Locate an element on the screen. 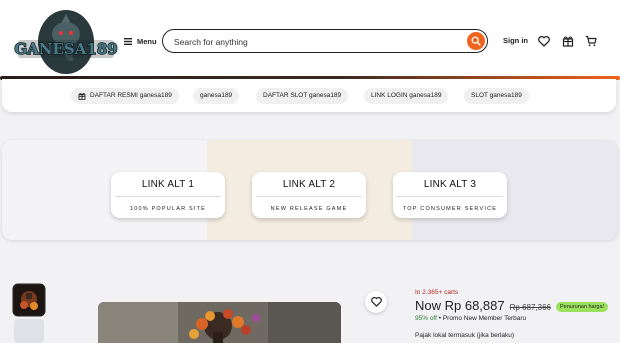  search-button is located at coordinates (476, 41).